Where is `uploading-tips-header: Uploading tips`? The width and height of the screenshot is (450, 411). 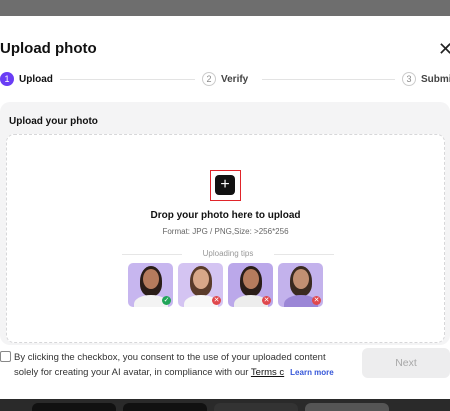 uploading-tips-header: Uploading tips is located at coordinates (228, 254).